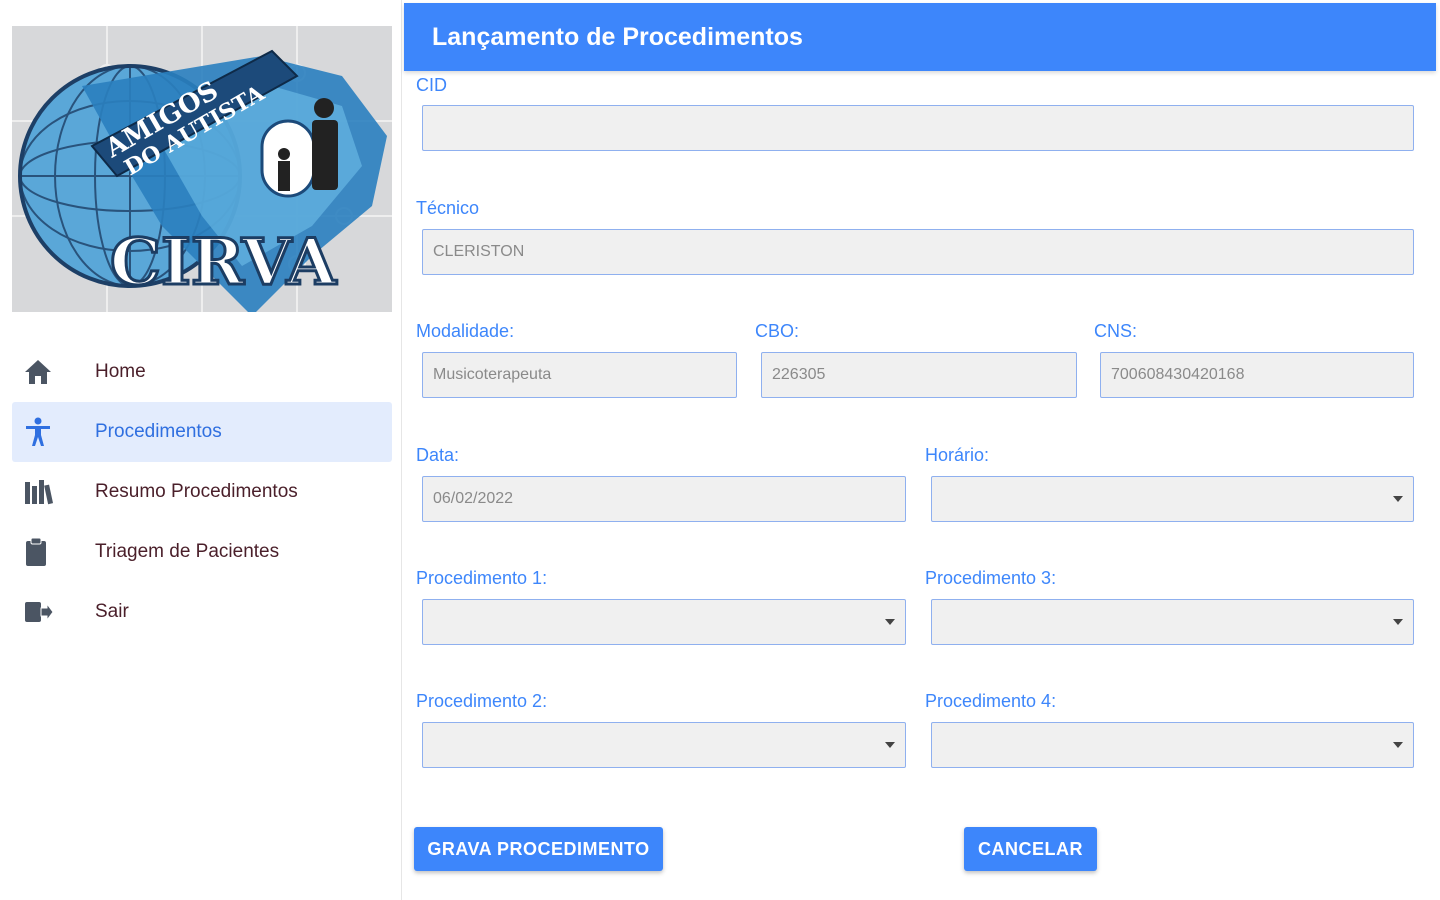 This screenshot has height=900, width=1440. I want to click on sidebar-item-label: Resumo Procedimentos, so click(196, 491).